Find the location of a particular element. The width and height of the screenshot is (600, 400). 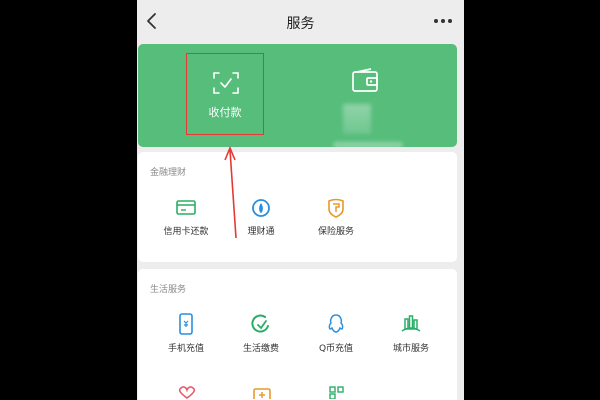

medical-plus-icon is located at coordinates (262, 393).